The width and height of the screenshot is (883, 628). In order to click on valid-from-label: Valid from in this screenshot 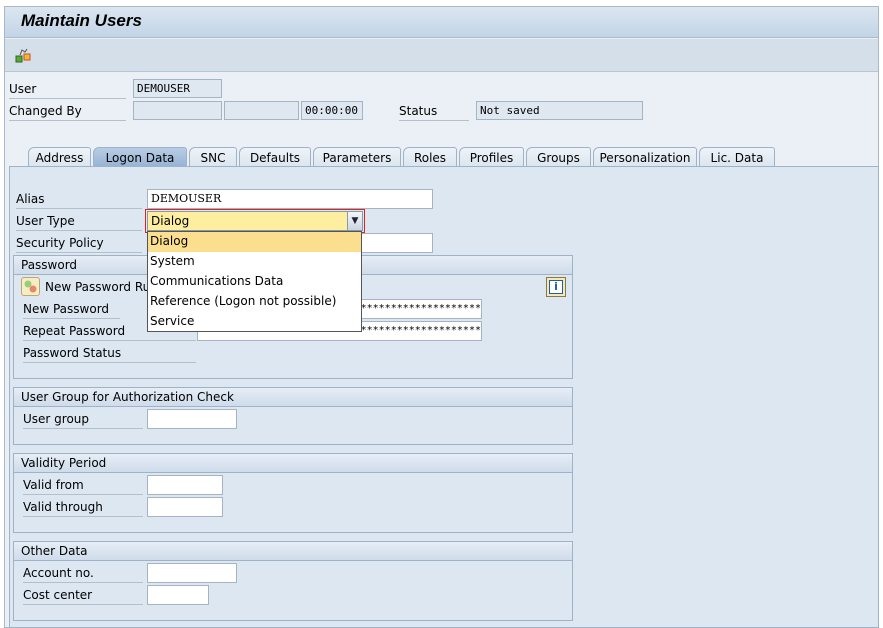, I will do `click(83, 485)`.